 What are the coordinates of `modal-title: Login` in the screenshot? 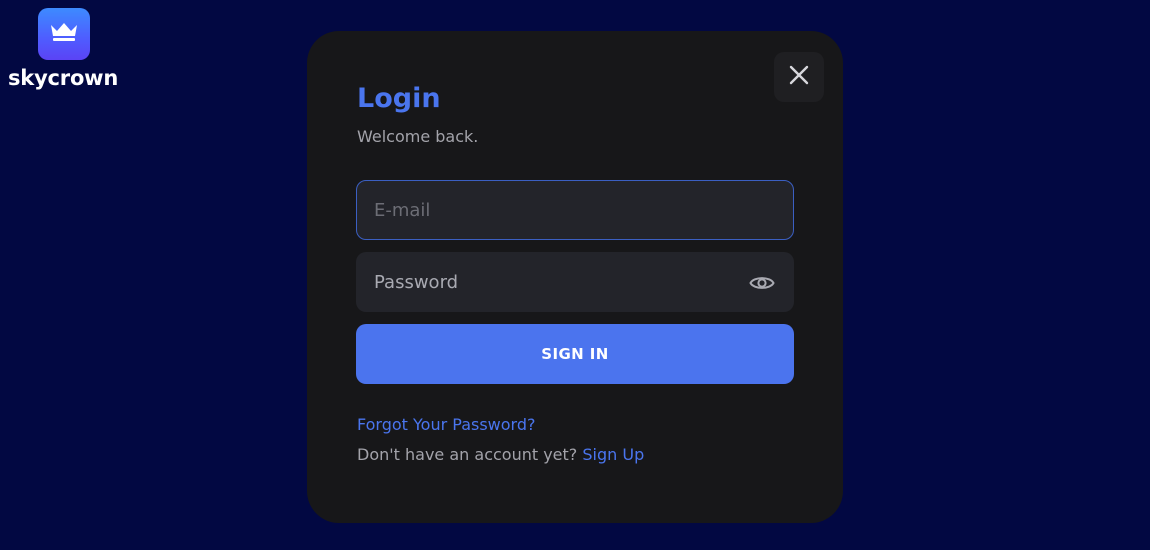 It's located at (399, 98).